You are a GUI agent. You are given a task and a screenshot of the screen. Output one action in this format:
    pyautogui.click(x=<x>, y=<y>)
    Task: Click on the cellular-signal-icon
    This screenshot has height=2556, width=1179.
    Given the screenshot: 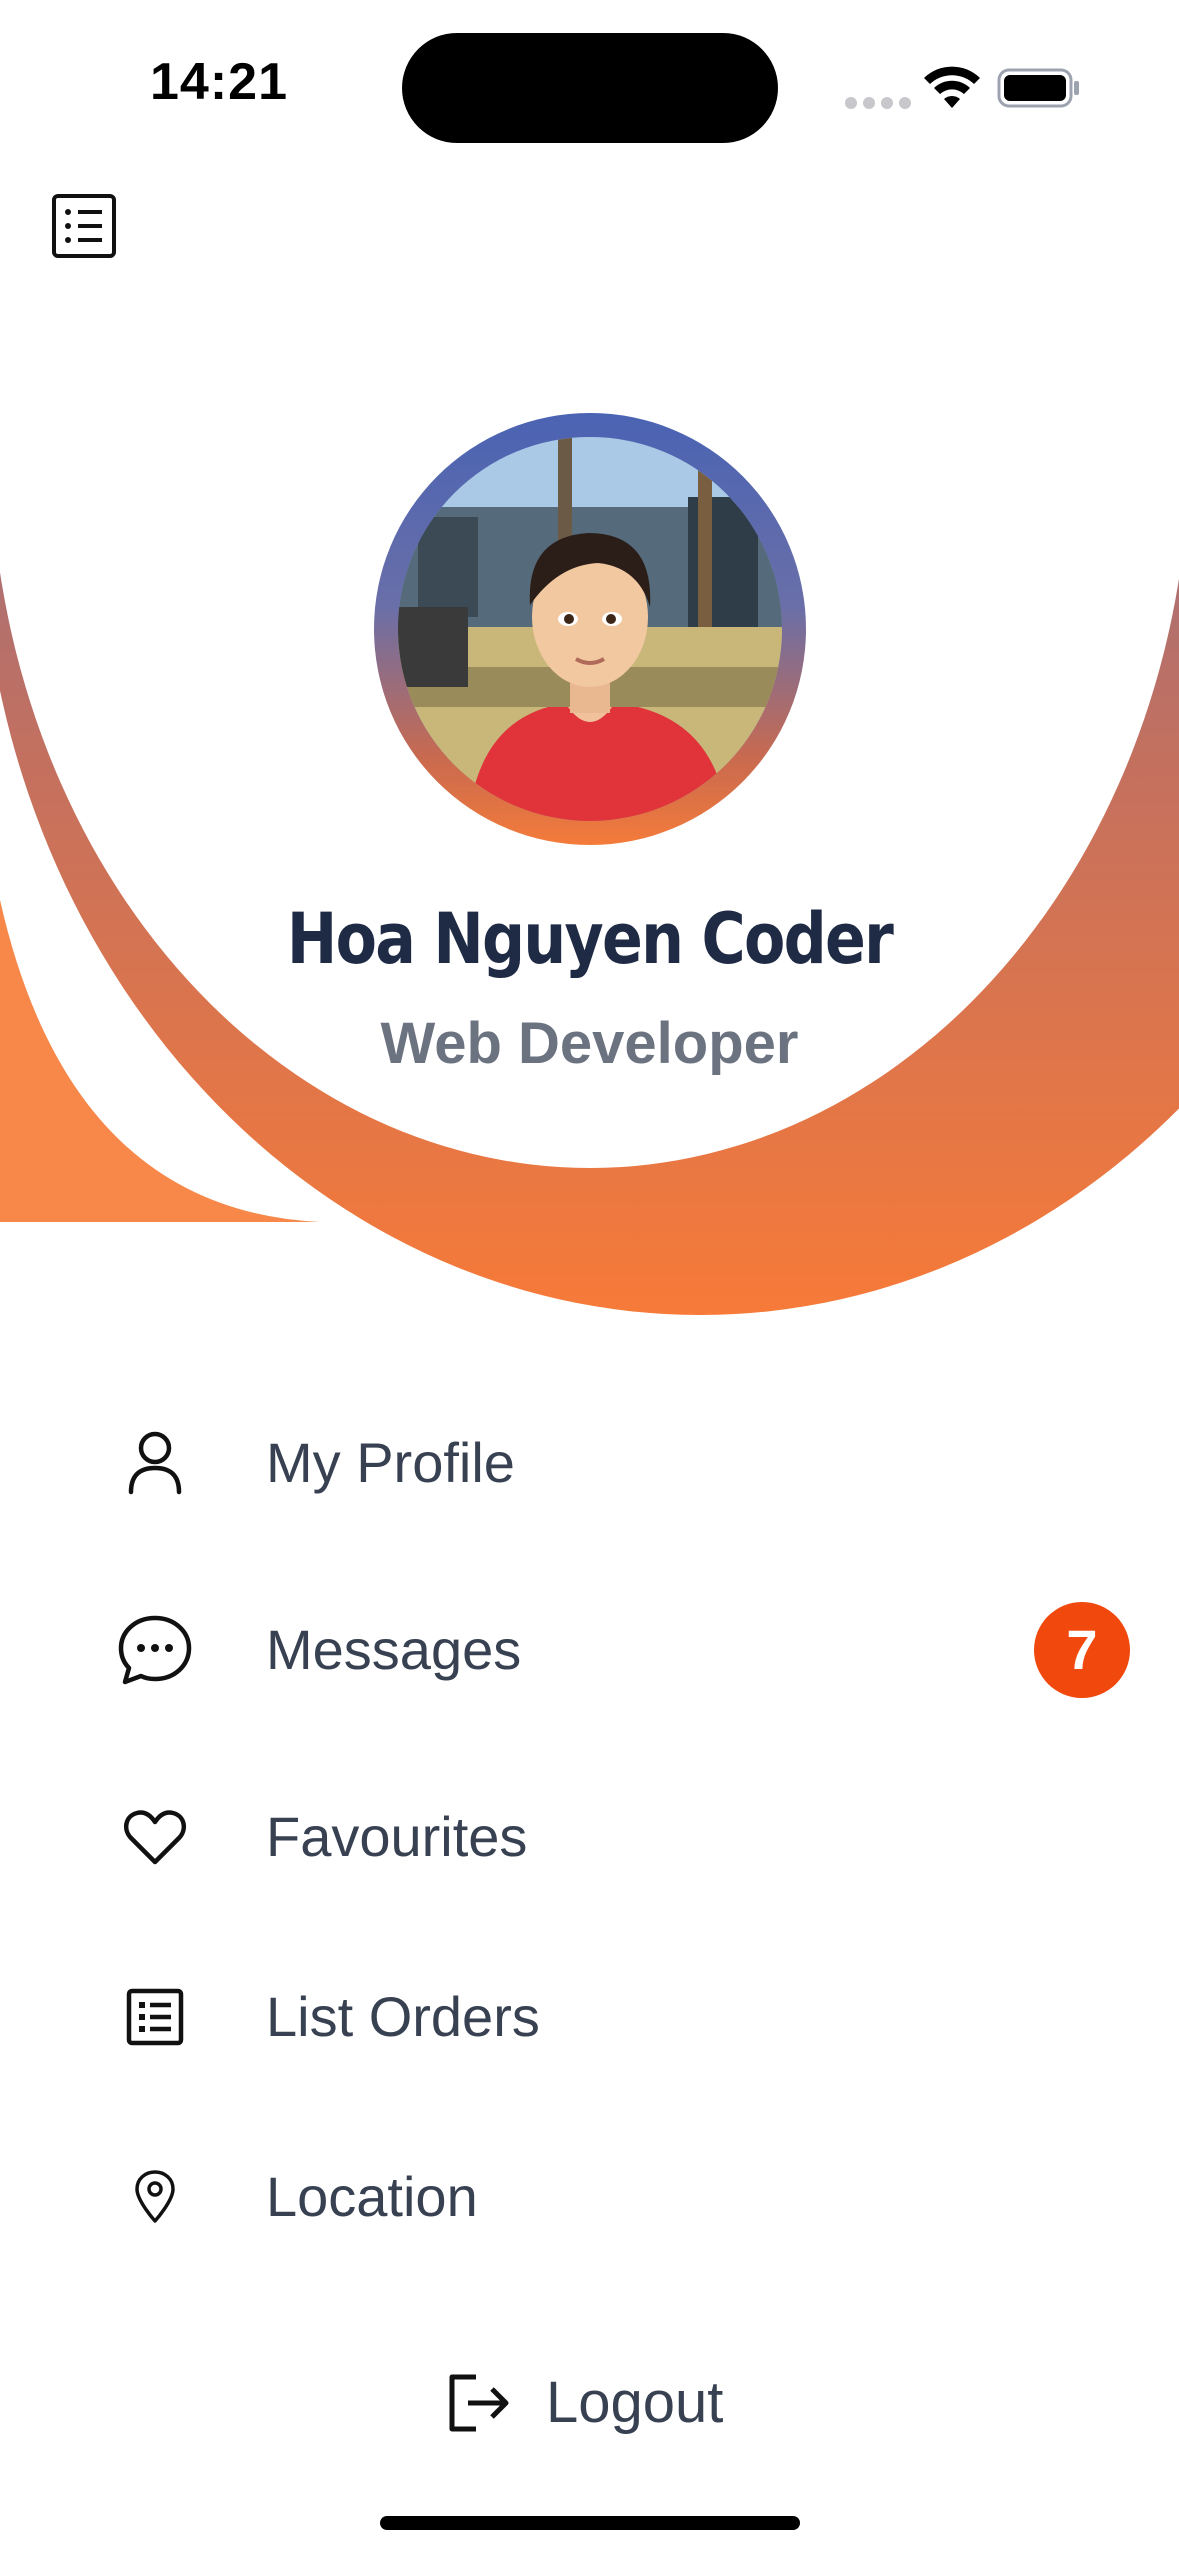 What is the action you would take?
    pyautogui.click(x=881, y=105)
    